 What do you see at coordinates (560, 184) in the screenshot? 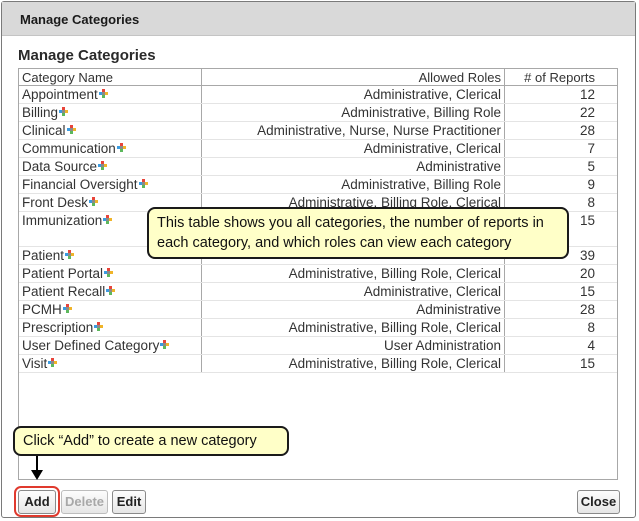
I see `report-count-cell: 9` at bounding box center [560, 184].